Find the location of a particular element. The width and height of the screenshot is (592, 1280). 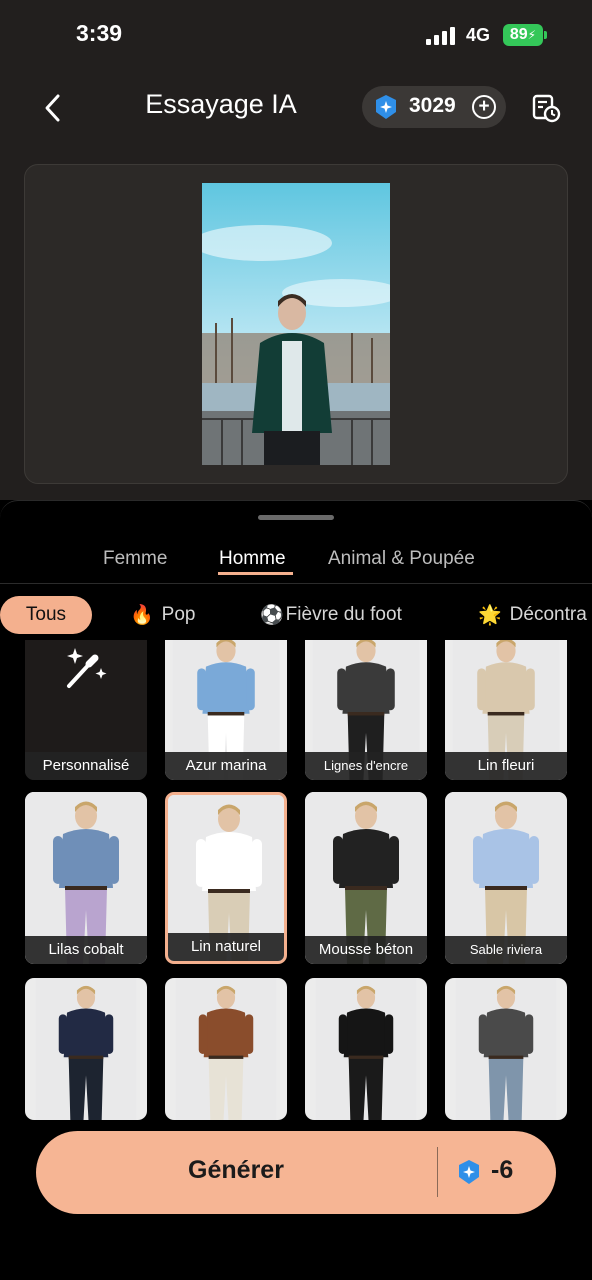

battery-icon: 89 ⚡ is located at coordinates (525, 35).